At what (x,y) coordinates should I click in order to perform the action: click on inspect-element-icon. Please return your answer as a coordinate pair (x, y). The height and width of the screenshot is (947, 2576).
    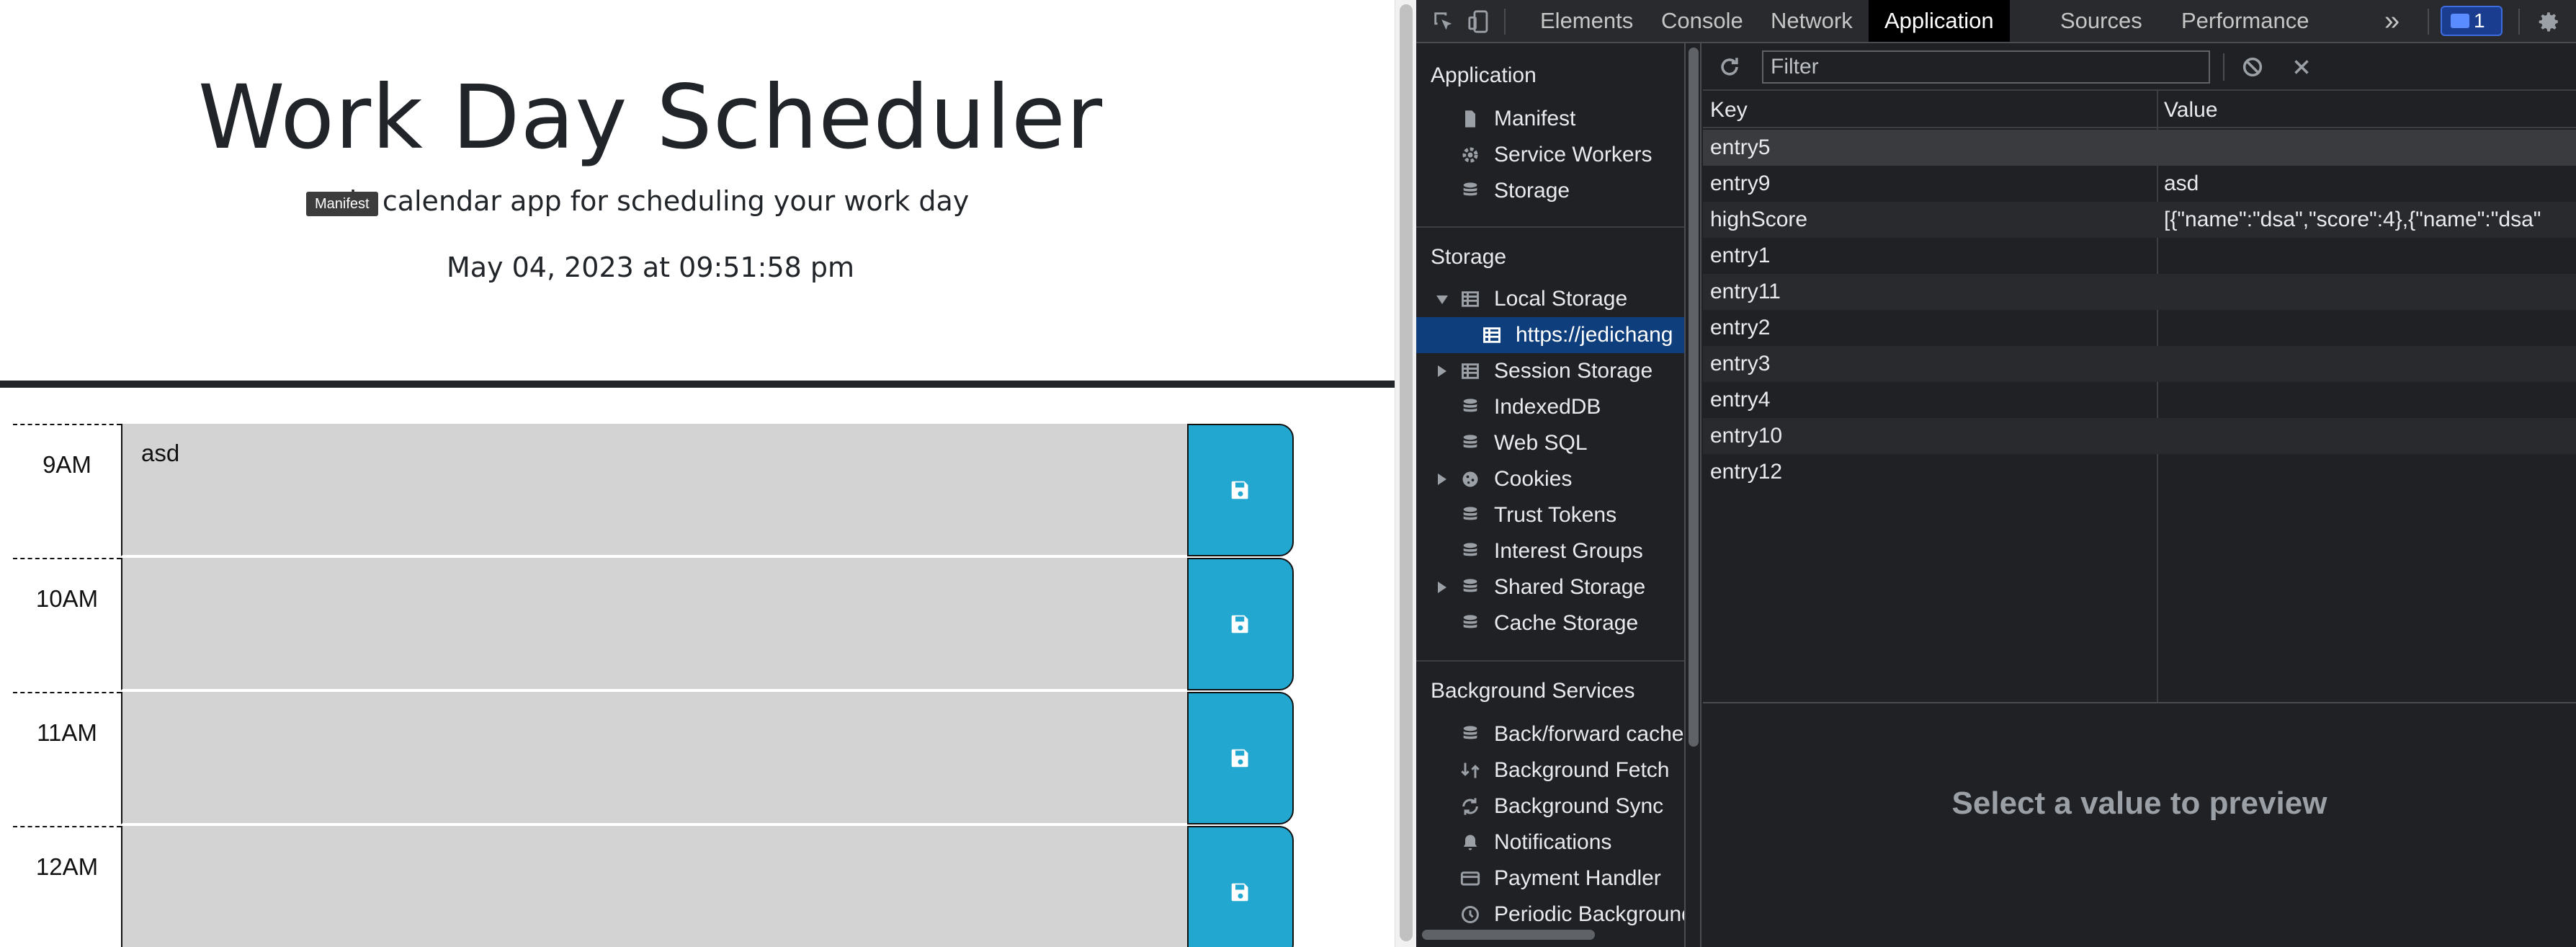
    Looking at the image, I should click on (1443, 21).